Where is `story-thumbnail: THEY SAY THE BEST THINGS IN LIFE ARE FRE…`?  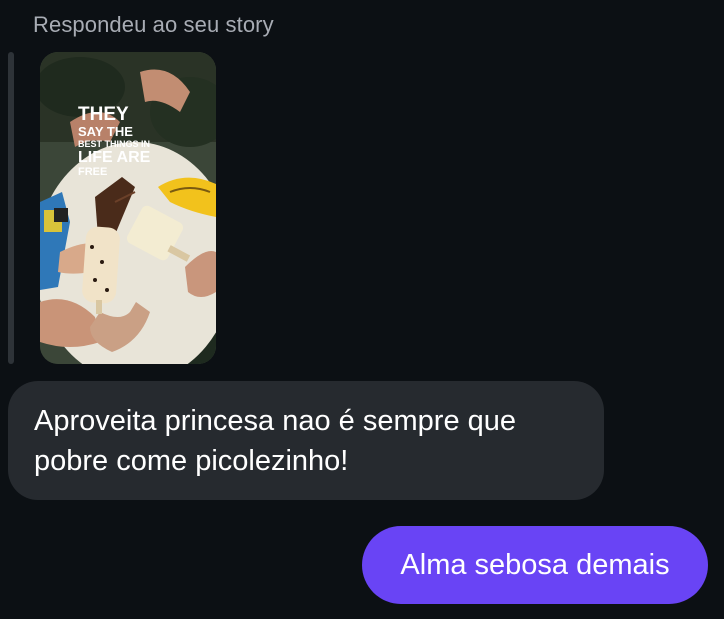
story-thumbnail: THEY SAY THE BEST THINGS IN LIFE ARE FRE… is located at coordinates (128, 208).